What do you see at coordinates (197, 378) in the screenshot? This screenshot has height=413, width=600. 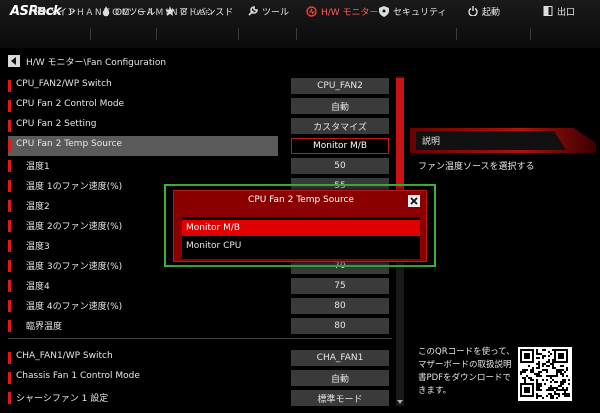 I see `setting-row: Chassis Fan 1 Control Mode 自動` at bounding box center [197, 378].